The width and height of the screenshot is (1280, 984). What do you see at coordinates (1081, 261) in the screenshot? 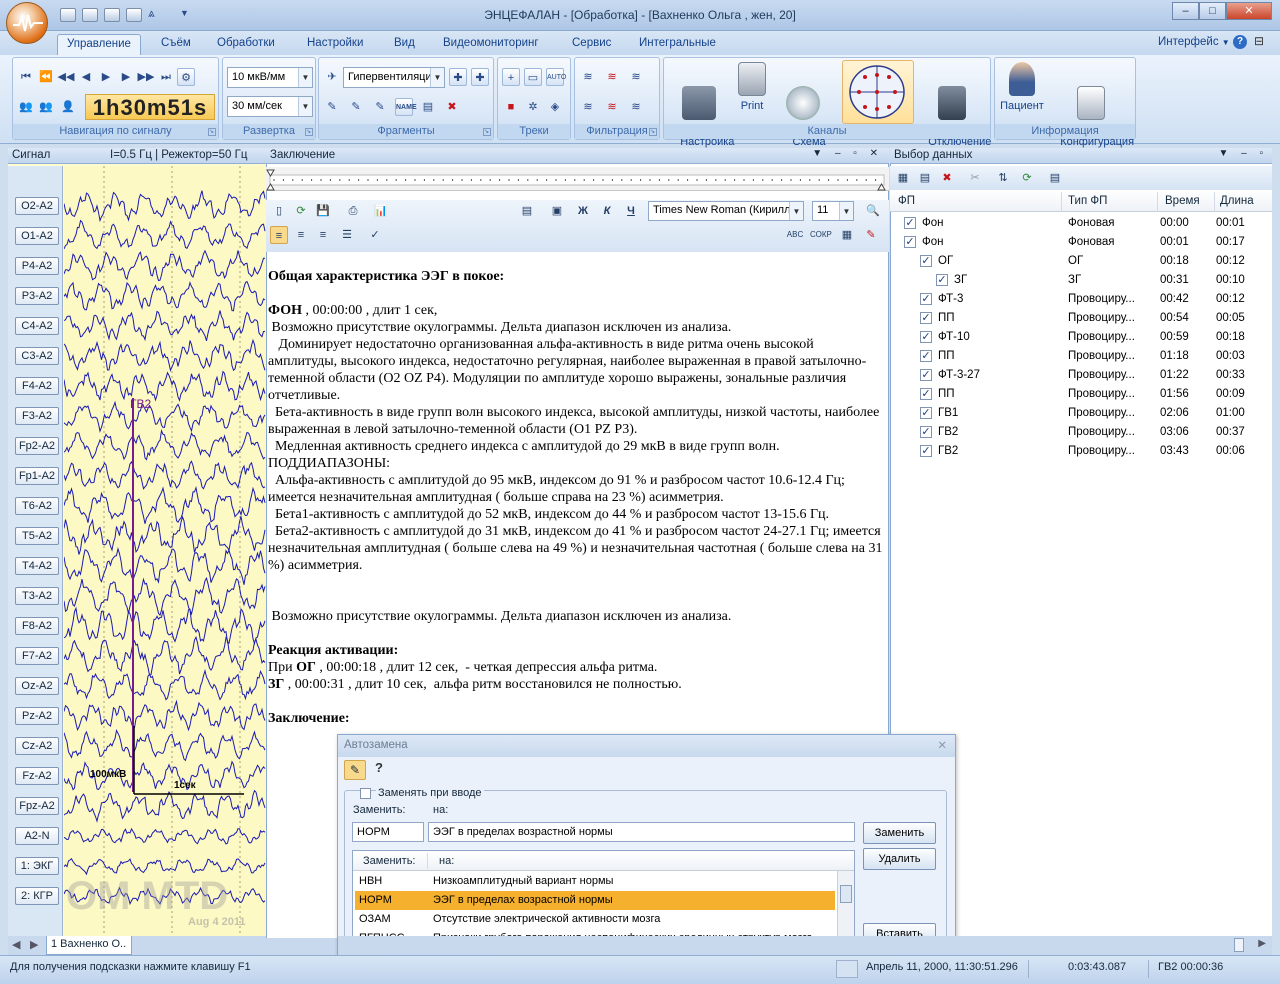
I see `table-row: ✓ ОГ ОГ 00:18 00:12` at bounding box center [1081, 261].